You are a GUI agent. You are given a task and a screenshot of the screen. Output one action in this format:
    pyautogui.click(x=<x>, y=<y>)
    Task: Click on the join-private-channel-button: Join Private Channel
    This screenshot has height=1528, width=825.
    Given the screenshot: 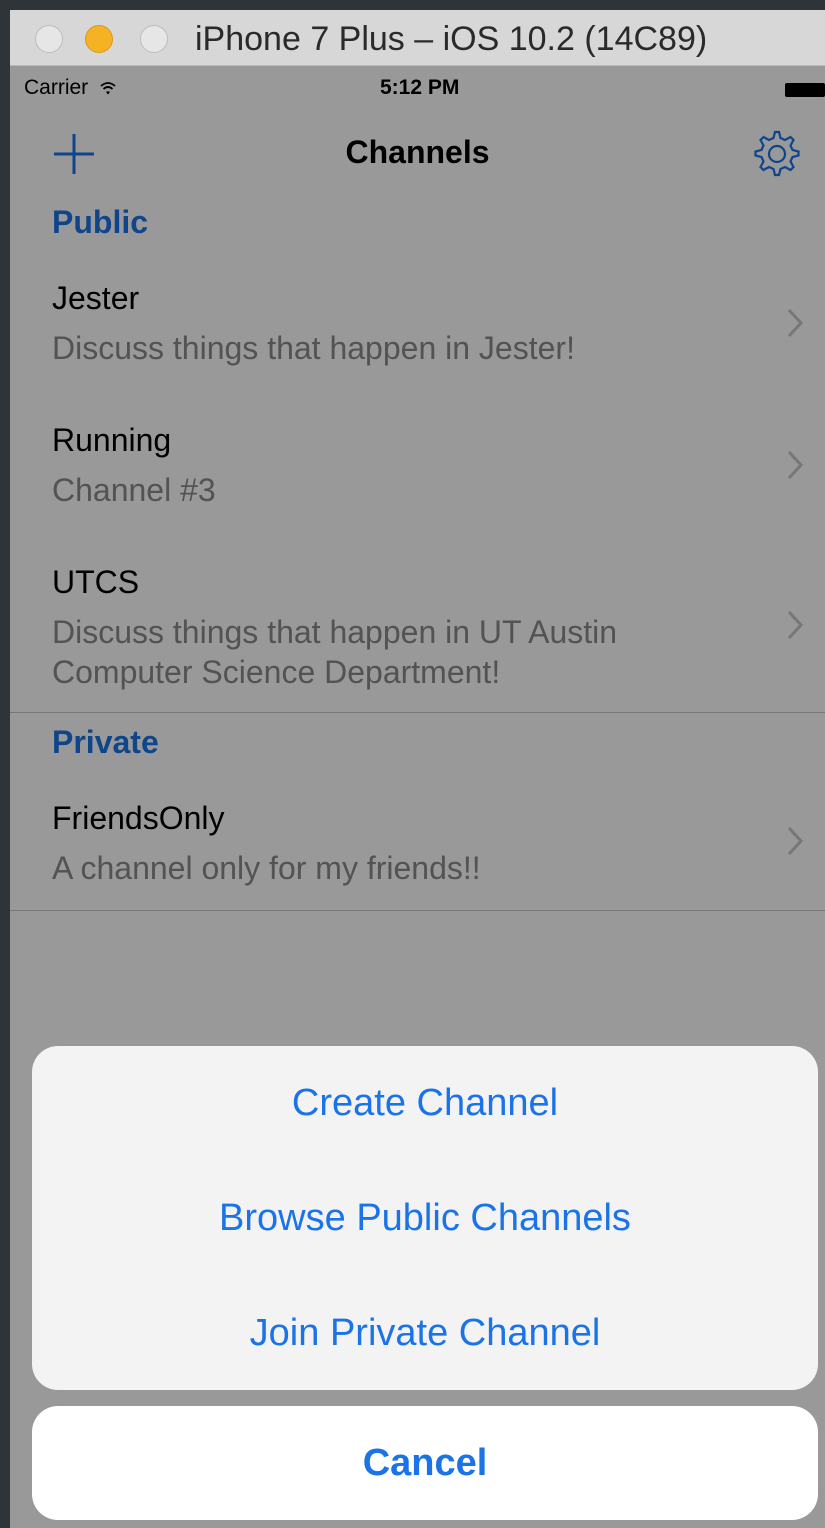 What is the action you would take?
    pyautogui.click(x=425, y=1333)
    